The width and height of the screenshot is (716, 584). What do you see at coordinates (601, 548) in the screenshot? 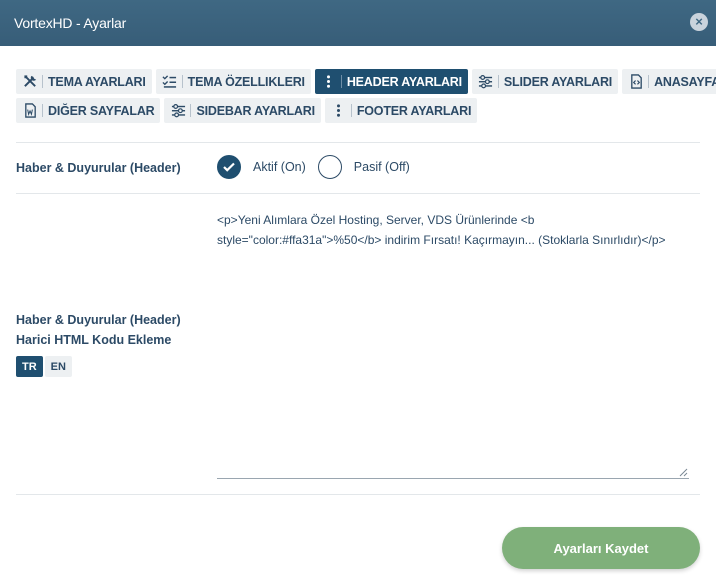
I see `save-settings-button: Ayarları Kaydet` at bounding box center [601, 548].